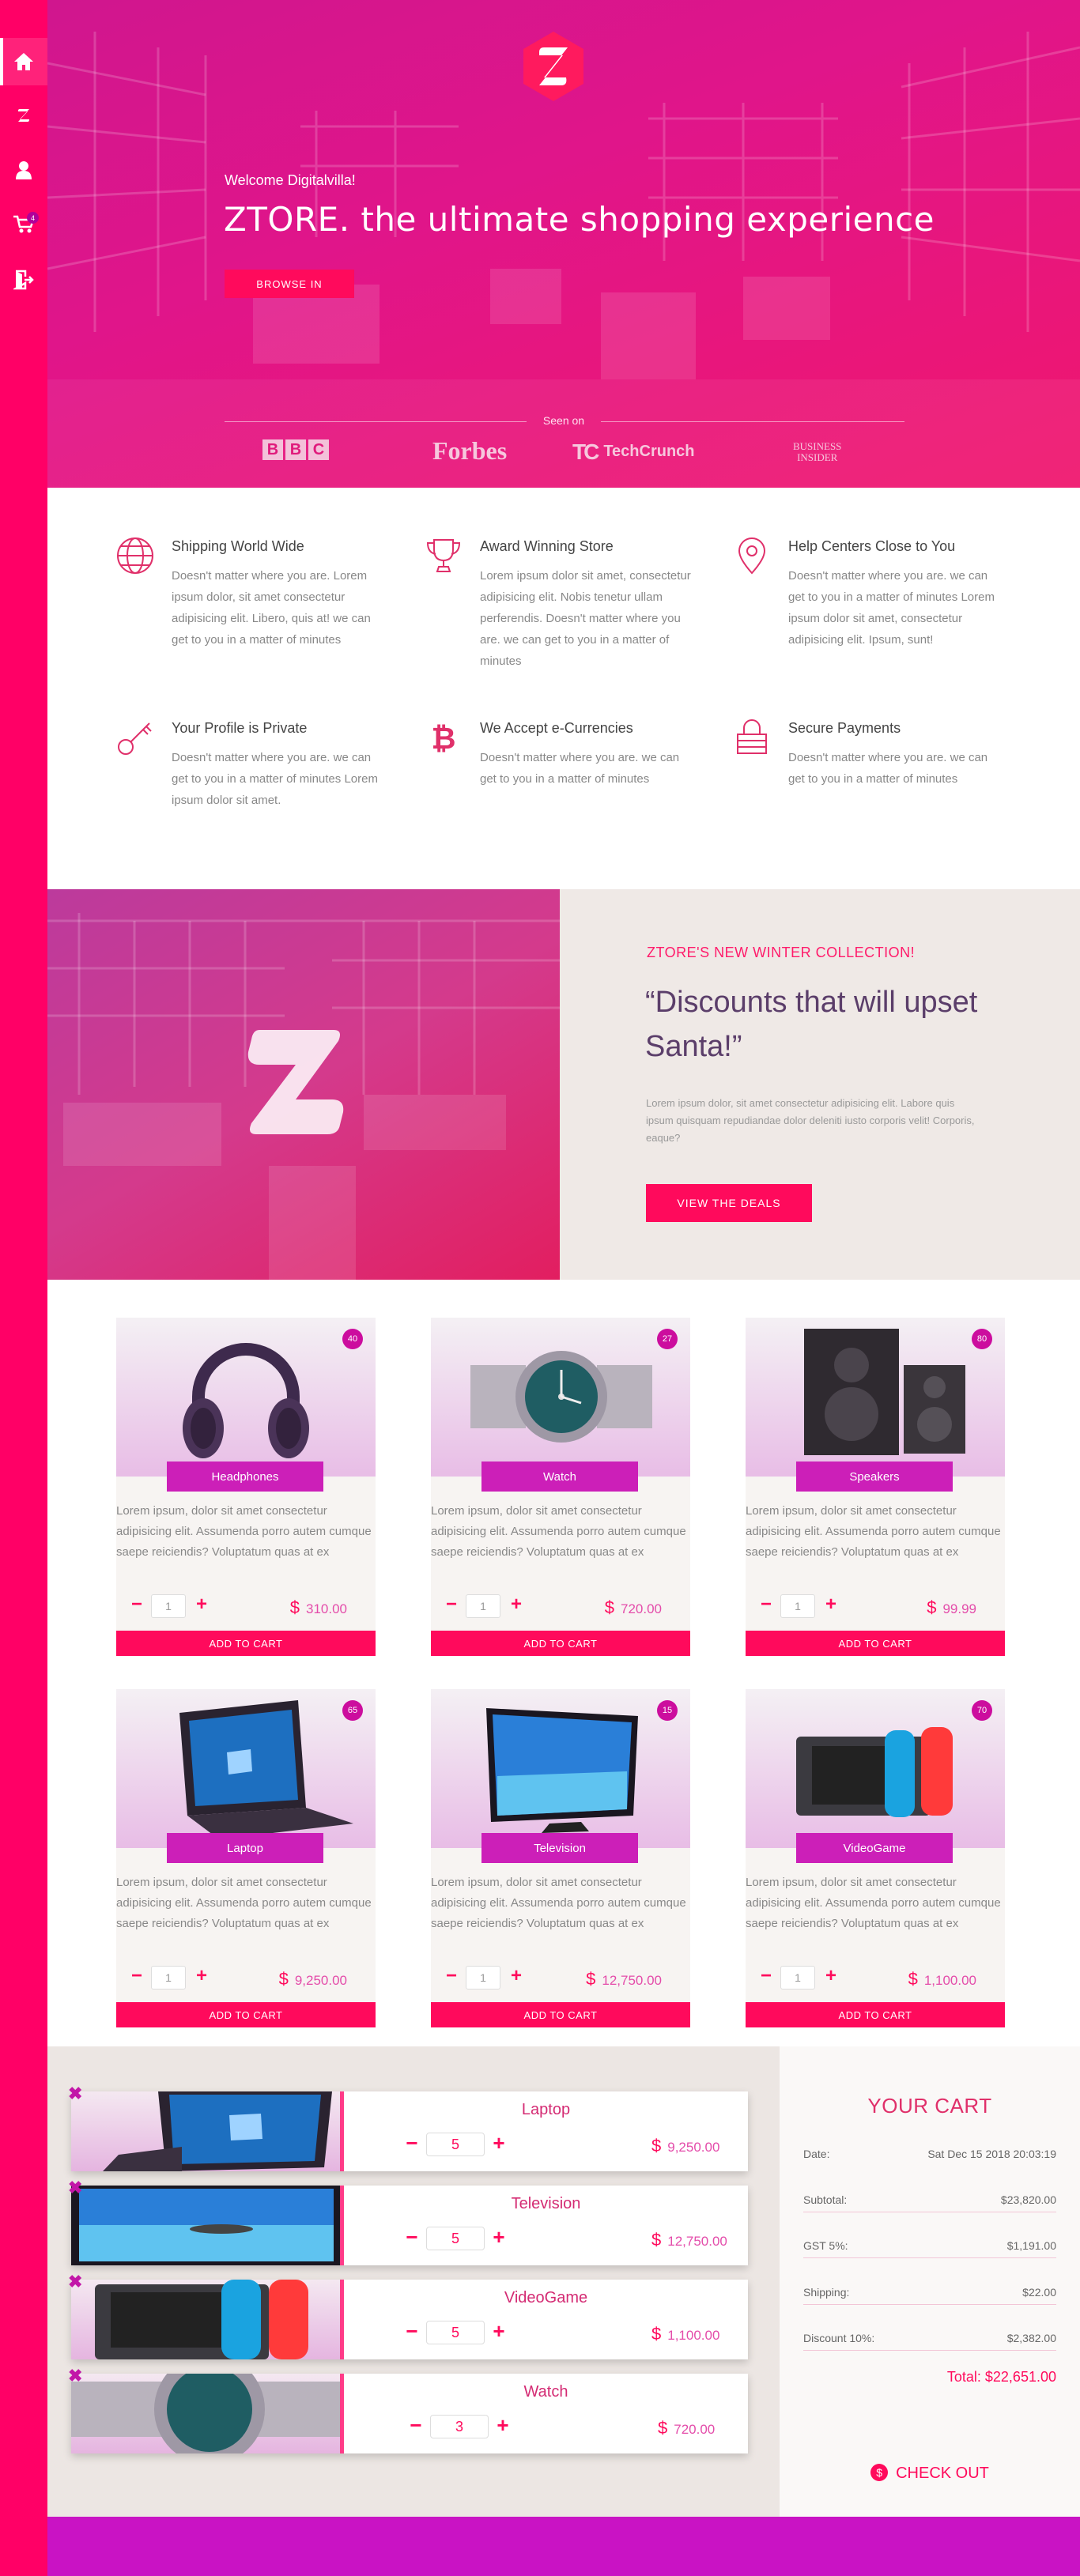  Describe the element at coordinates (686, 2428) in the screenshot. I see `cart-item-price: $720.00` at that location.